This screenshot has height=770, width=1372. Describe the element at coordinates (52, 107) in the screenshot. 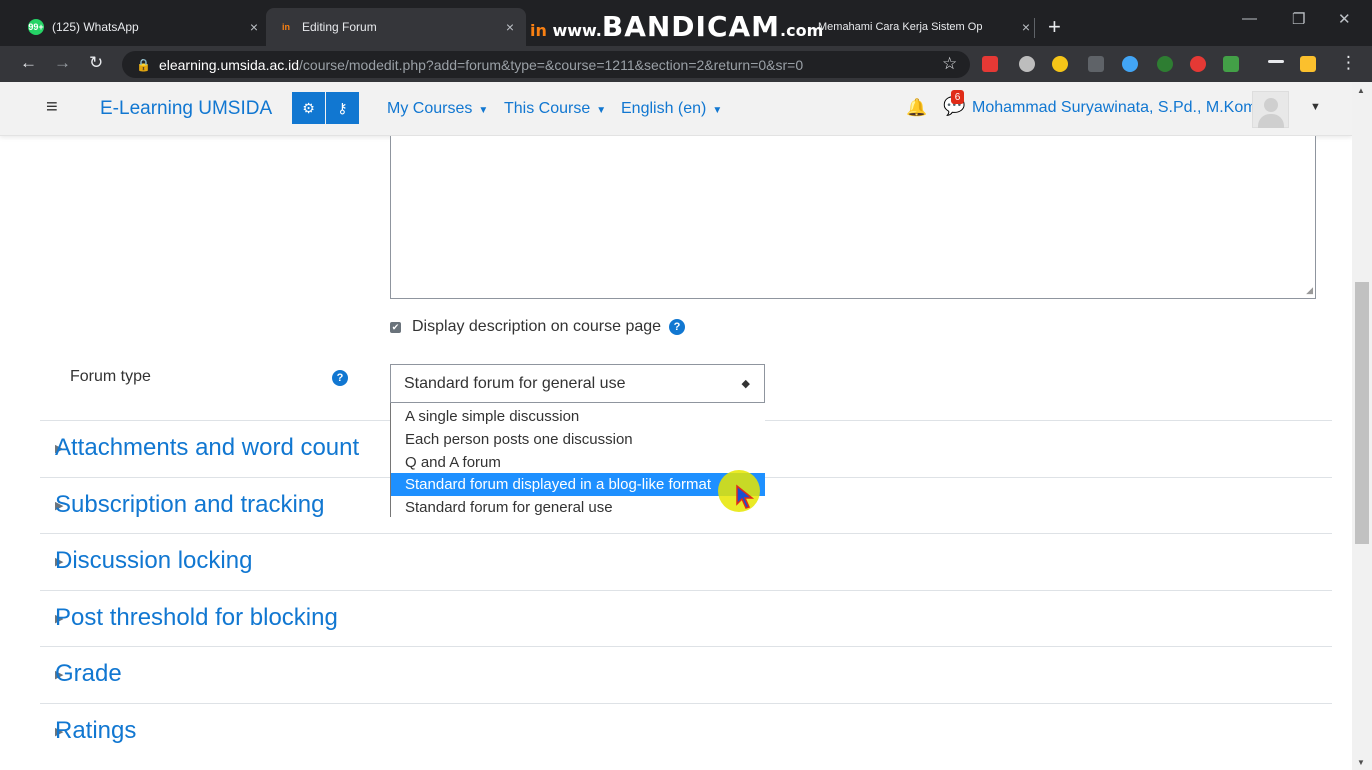

I see `hamburger-menu-icon: ≡` at that location.